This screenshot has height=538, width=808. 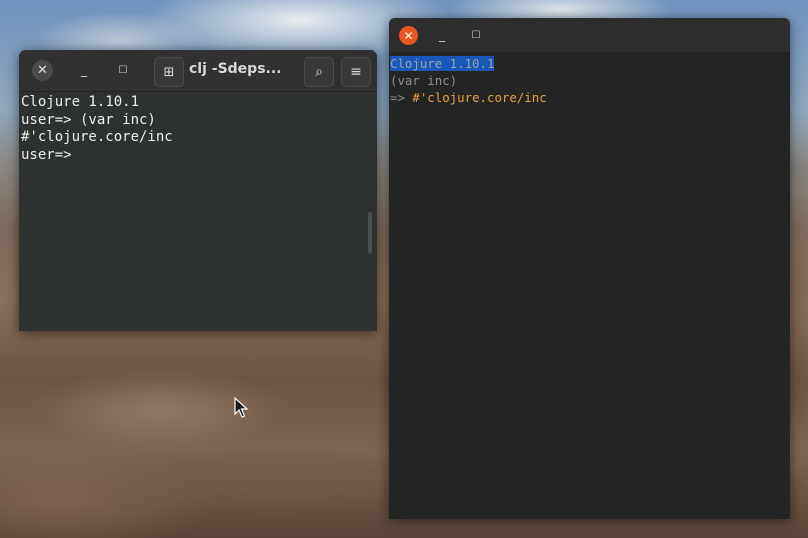 I want to click on title-bar: ✕ _ ☐, so click(x=589, y=35).